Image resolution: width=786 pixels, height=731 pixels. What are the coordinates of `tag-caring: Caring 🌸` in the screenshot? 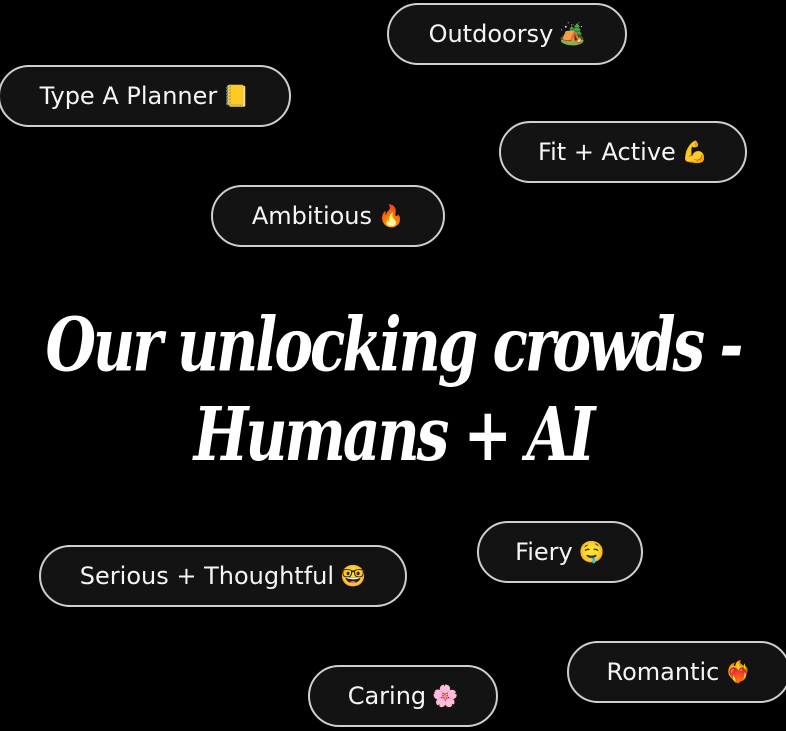 It's located at (403, 696).